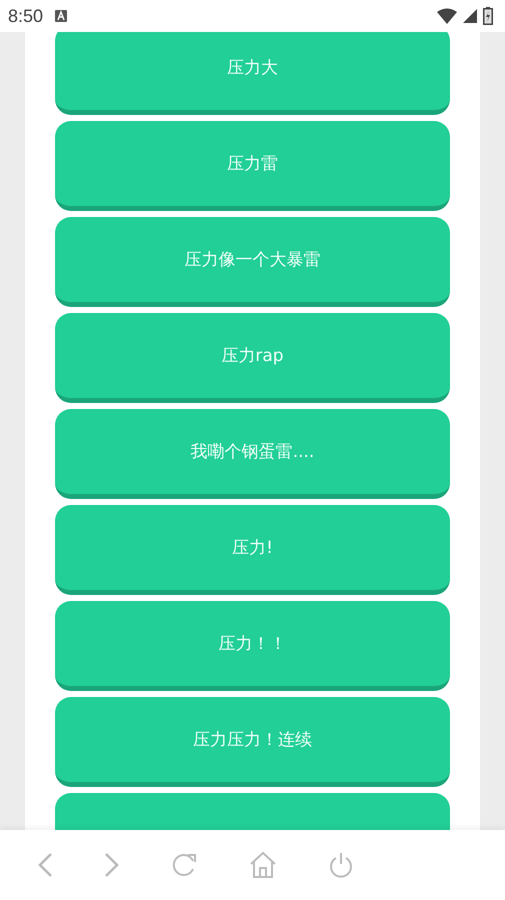 This screenshot has width=505, height=900. What do you see at coordinates (45, 865) in the screenshot?
I see `back-icon` at bounding box center [45, 865].